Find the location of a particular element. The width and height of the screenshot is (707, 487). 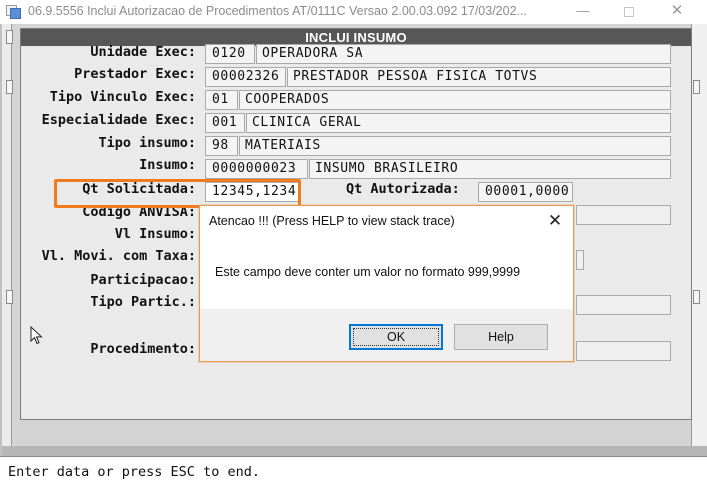

especialidade-exec-code-field: 001 is located at coordinates (225, 123).